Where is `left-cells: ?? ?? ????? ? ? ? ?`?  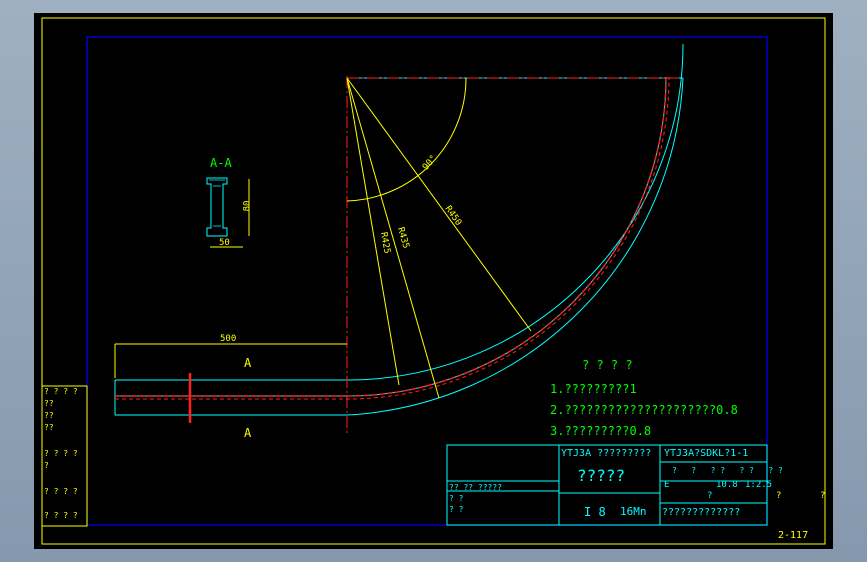 left-cells: ?? ?? ????? ? ? ? ? is located at coordinates (476, 498).